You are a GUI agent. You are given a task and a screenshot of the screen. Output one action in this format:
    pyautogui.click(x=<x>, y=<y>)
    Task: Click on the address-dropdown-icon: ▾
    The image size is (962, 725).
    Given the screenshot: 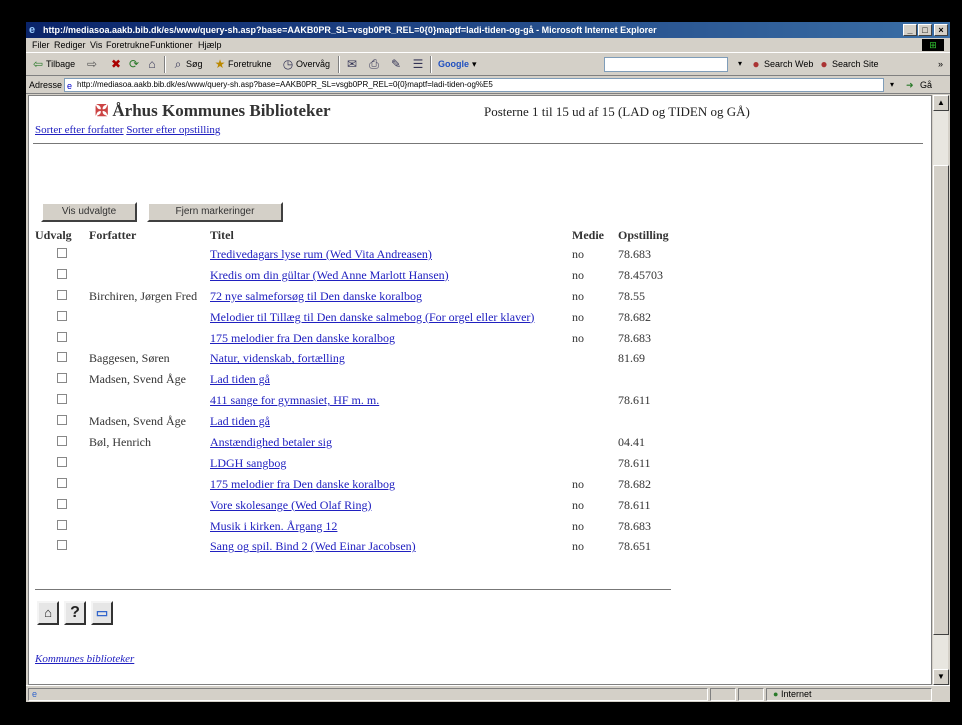 What is the action you would take?
    pyautogui.click(x=892, y=85)
    